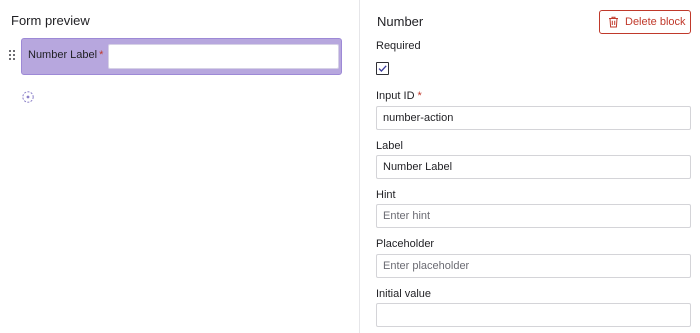 This screenshot has height=333, width=700. What do you see at coordinates (28, 96) in the screenshot?
I see `add-block-icon` at bounding box center [28, 96].